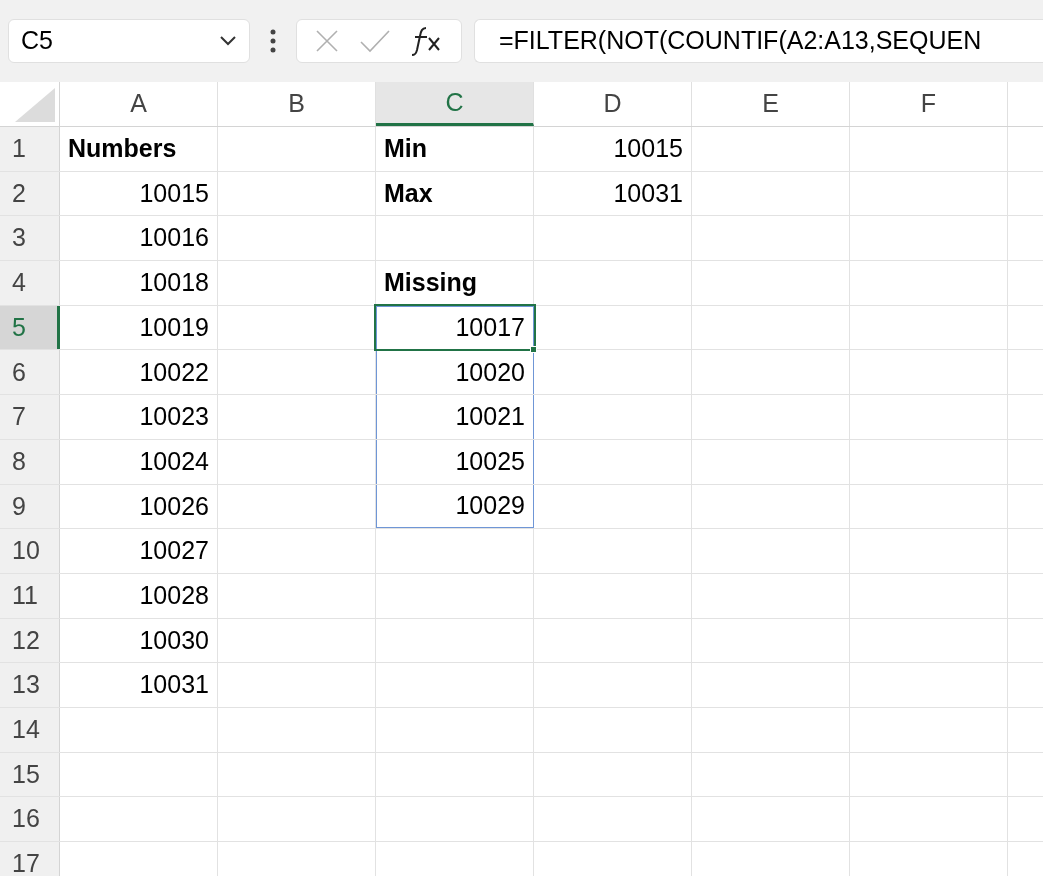 This screenshot has width=1043, height=876. What do you see at coordinates (375, 41) in the screenshot?
I see `check-icon` at bounding box center [375, 41].